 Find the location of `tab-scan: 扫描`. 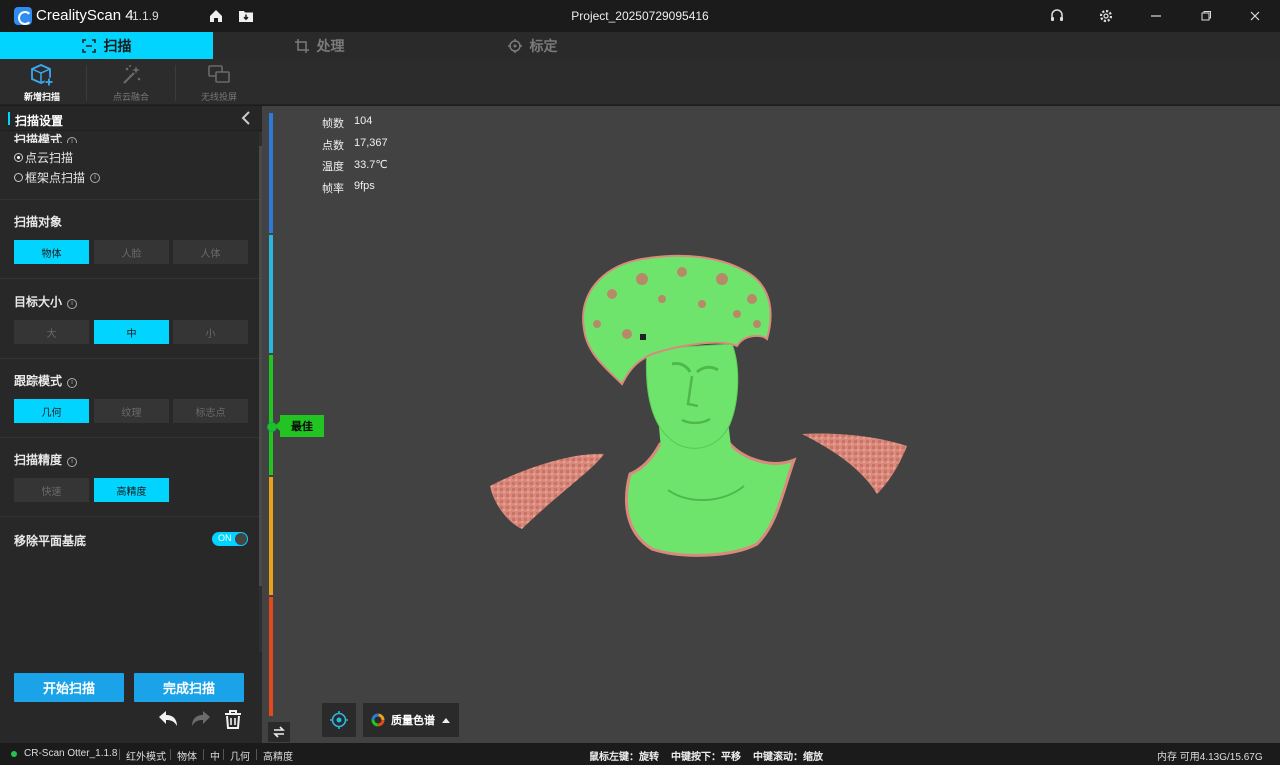

tab-scan: 扫描 is located at coordinates (106, 45).